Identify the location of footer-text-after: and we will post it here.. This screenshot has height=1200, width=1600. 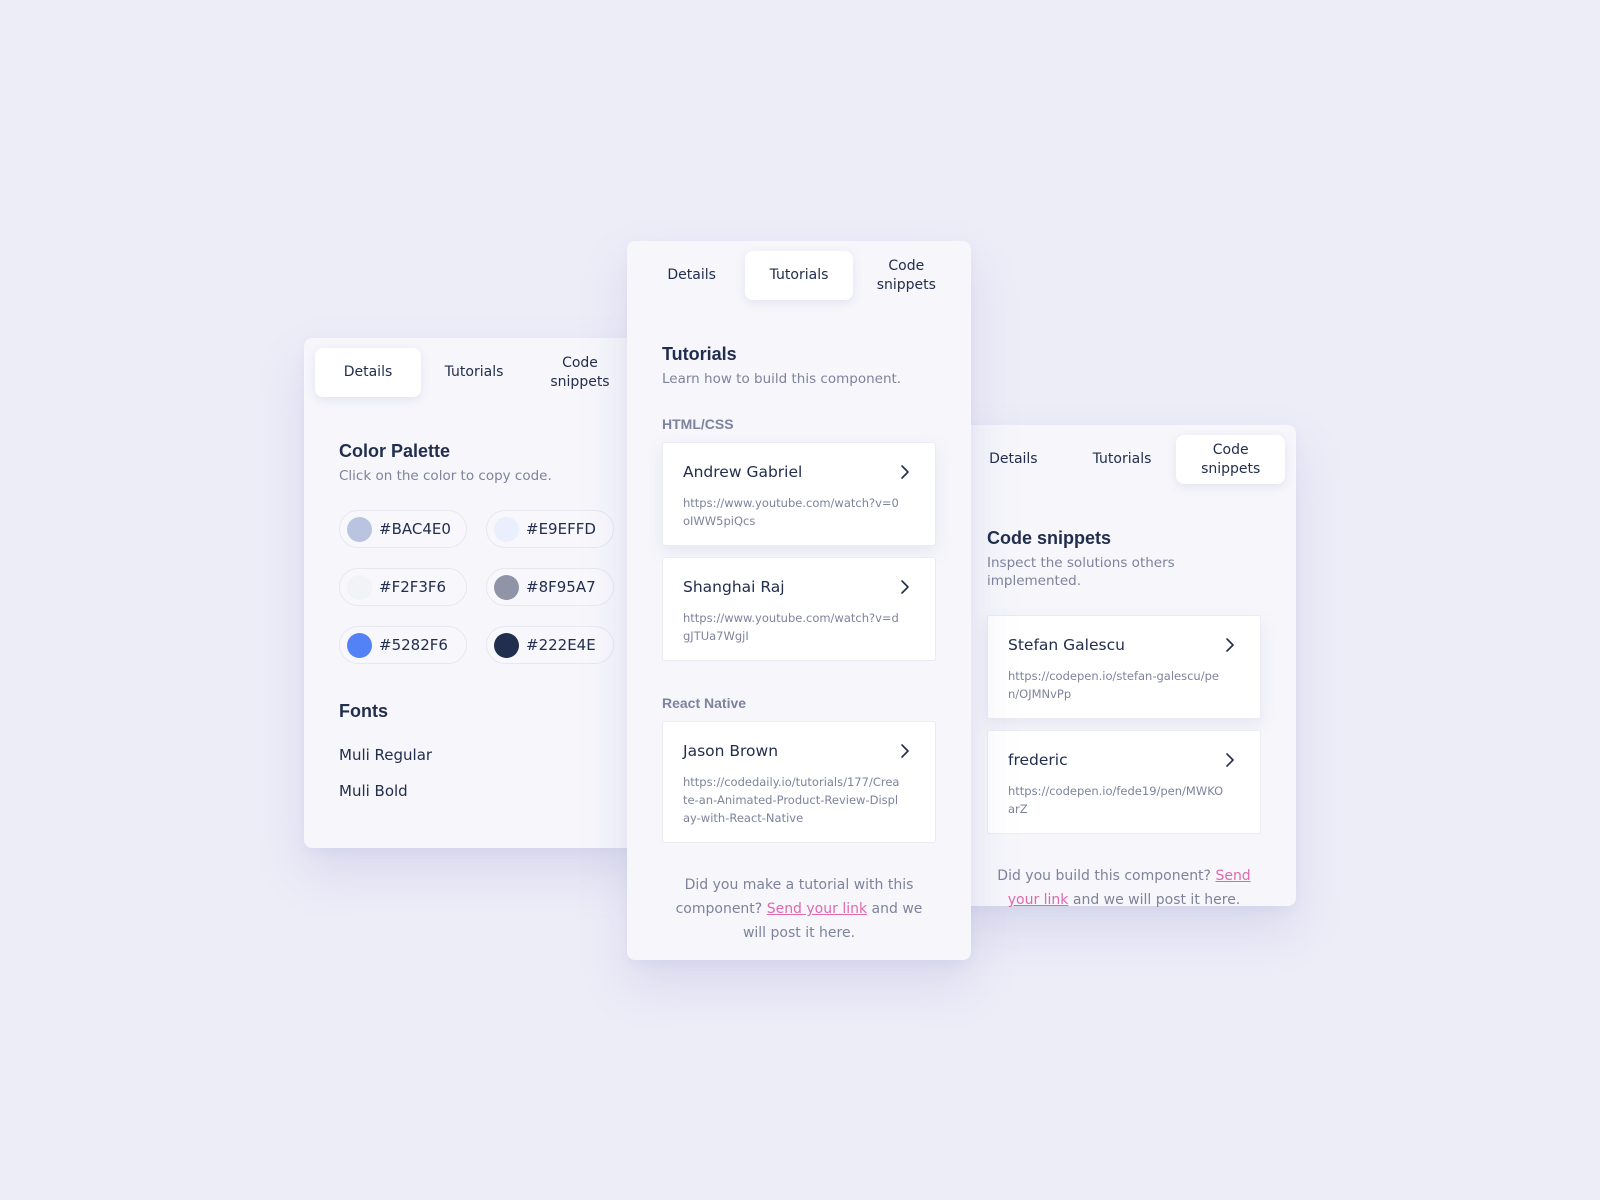
(1156, 900).